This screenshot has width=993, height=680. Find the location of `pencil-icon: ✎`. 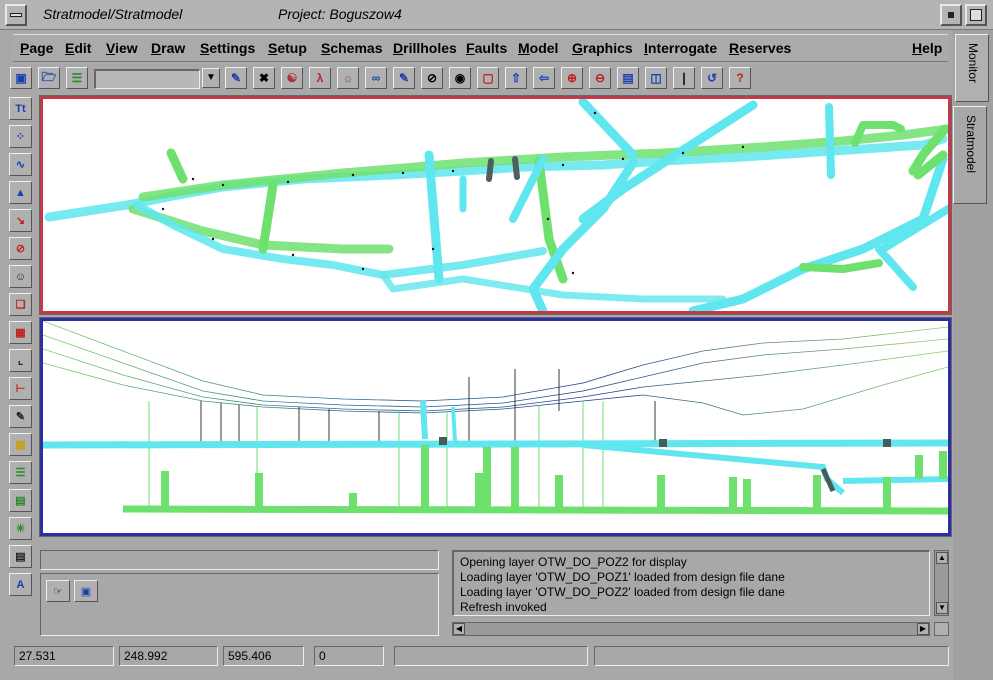

pencil-icon: ✎ is located at coordinates (236, 78).